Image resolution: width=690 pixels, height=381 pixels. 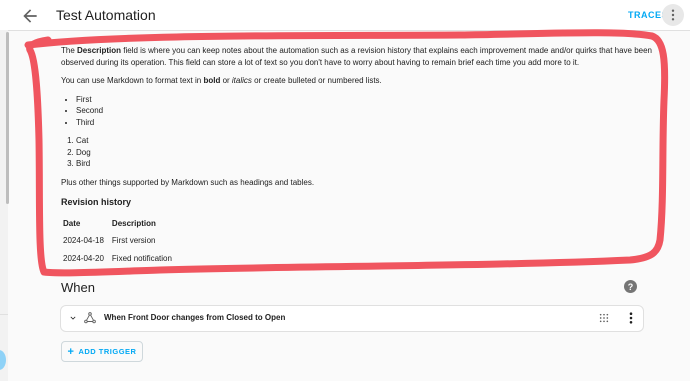 I want to click on list-item: Second, so click(x=368, y=111).